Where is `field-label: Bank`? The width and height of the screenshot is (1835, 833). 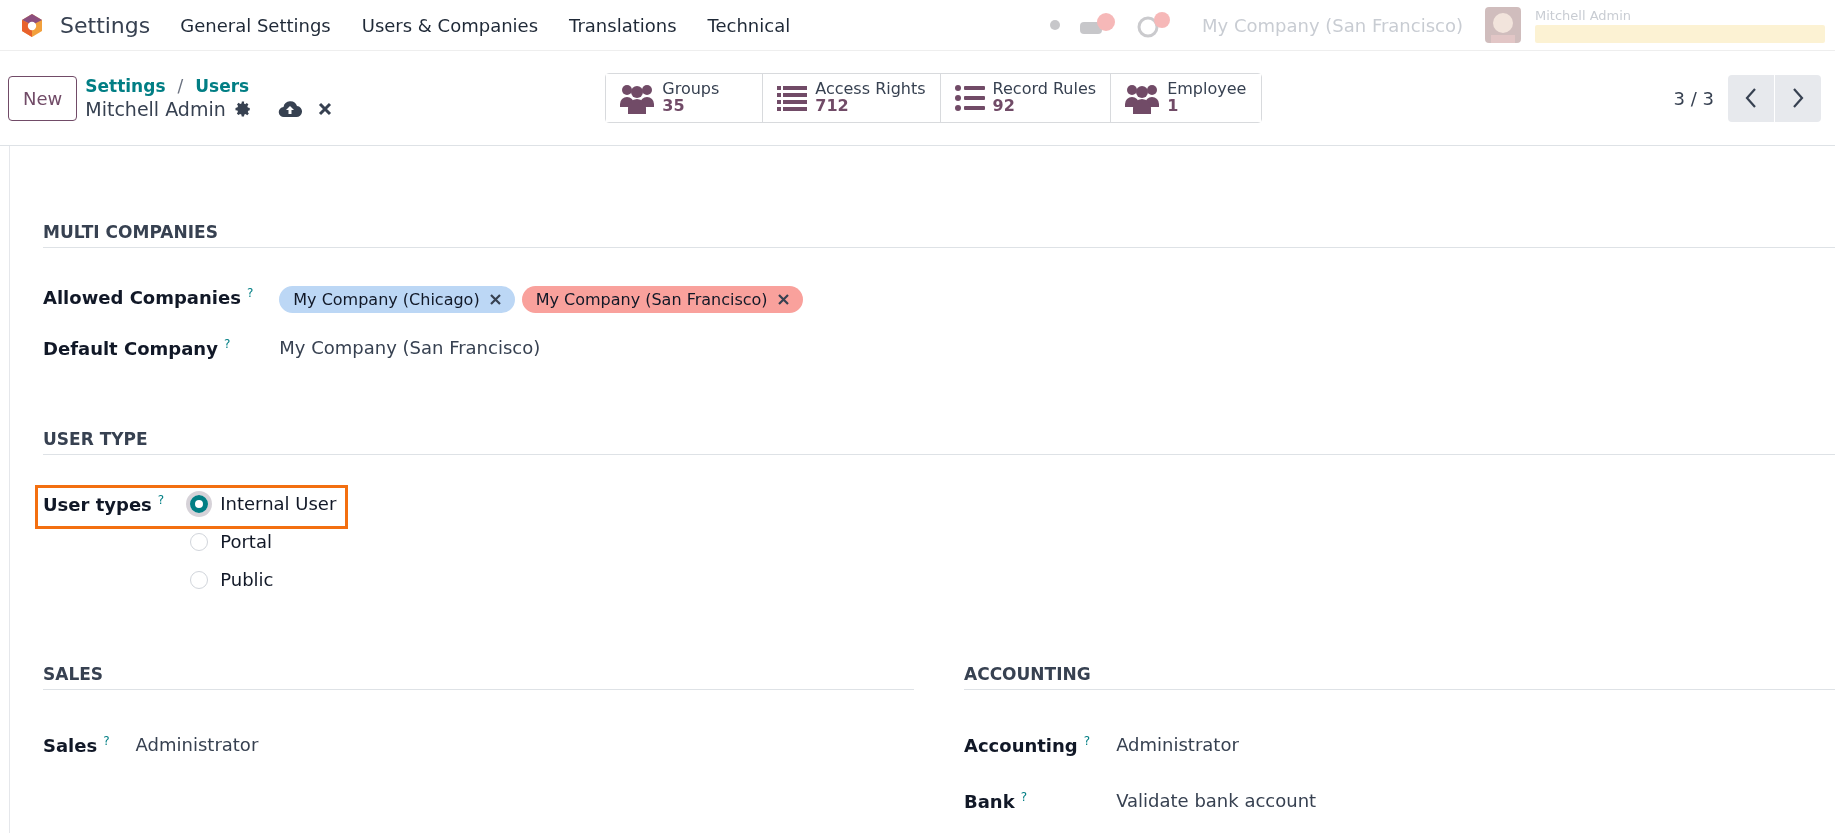 field-label: Bank is located at coordinates (989, 801).